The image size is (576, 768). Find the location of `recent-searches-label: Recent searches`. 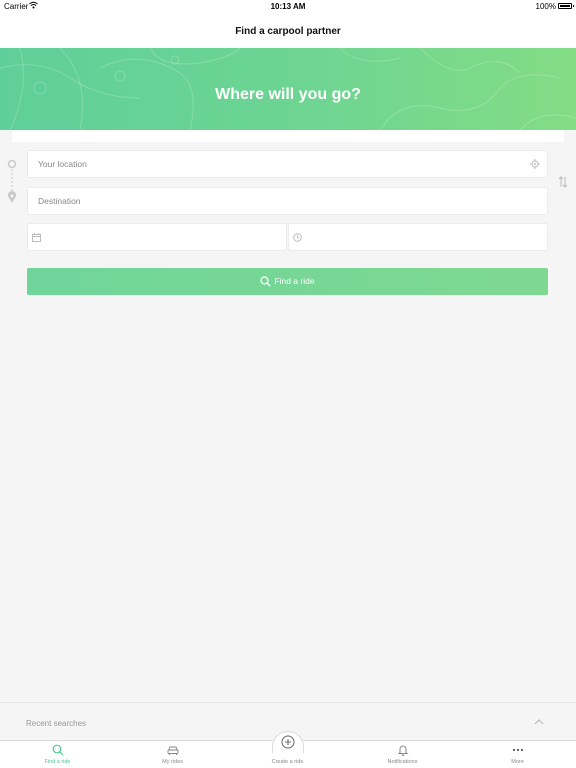

recent-searches-label: Recent searches is located at coordinates (56, 723).